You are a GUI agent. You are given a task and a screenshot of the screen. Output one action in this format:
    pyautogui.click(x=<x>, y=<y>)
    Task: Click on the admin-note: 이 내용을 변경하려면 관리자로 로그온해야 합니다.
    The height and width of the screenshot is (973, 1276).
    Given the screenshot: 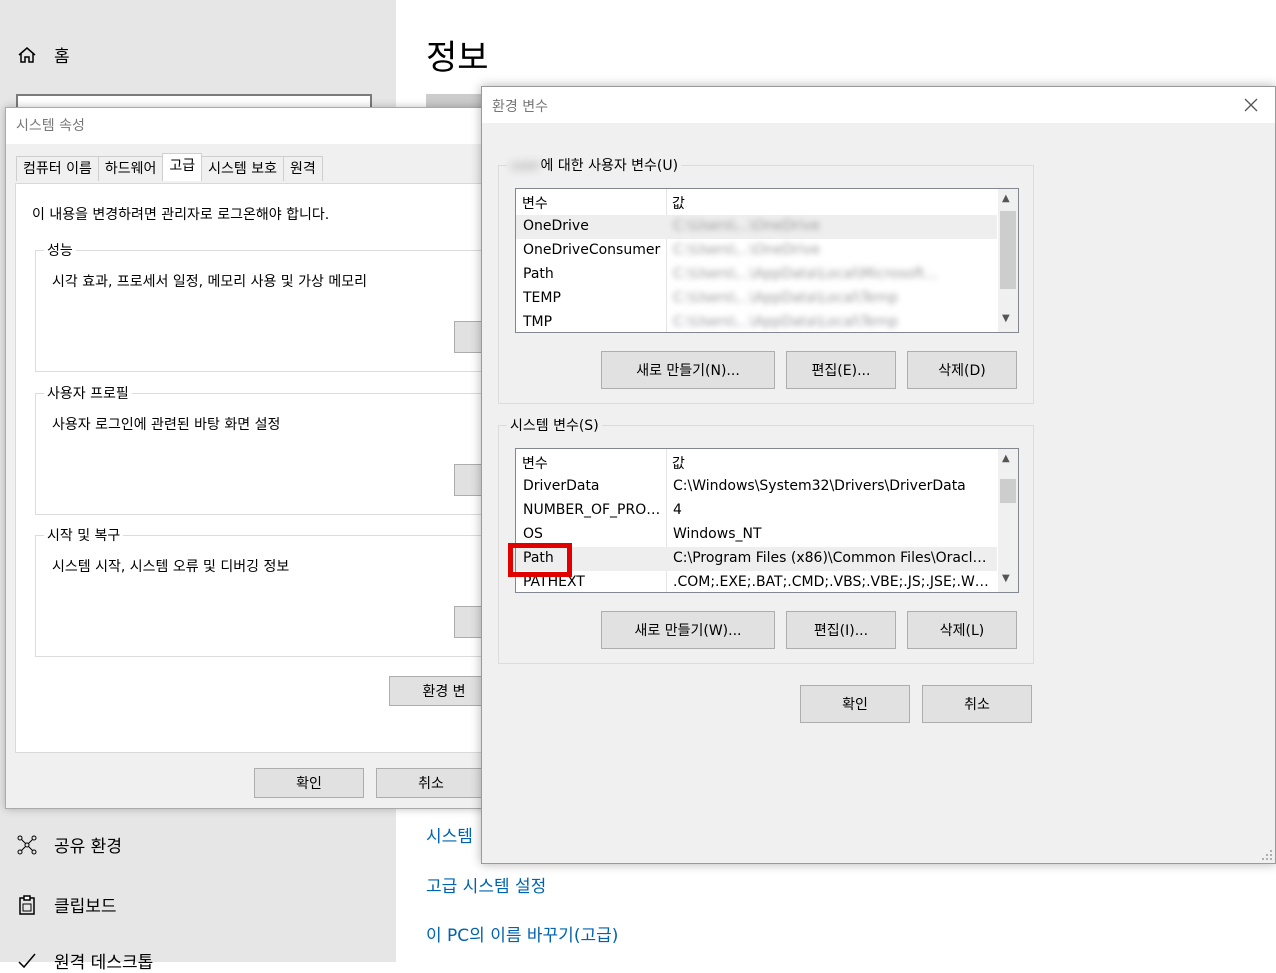 What is the action you would take?
    pyautogui.click(x=180, y=214)
    